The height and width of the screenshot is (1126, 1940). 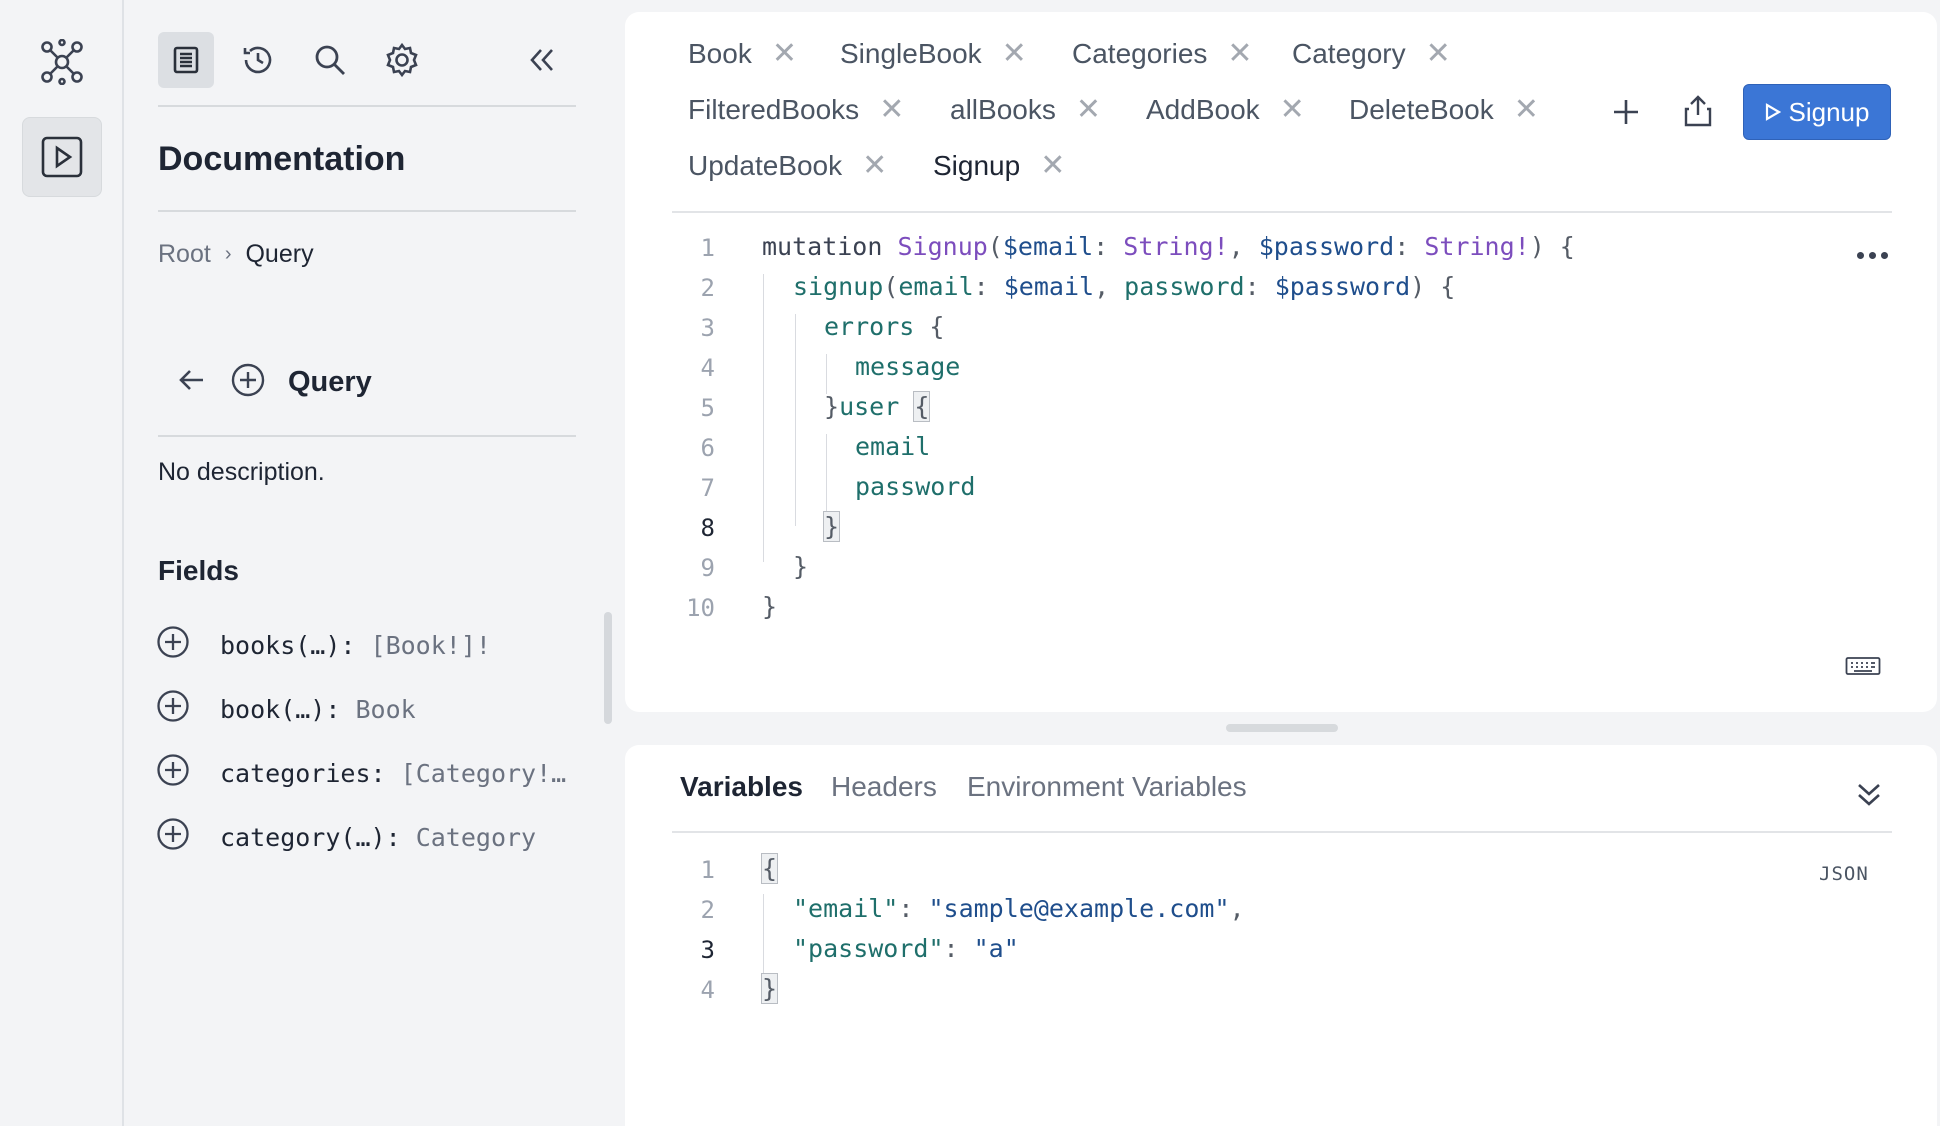 I want to click on line-number: 4, so click(x=707, y=990).